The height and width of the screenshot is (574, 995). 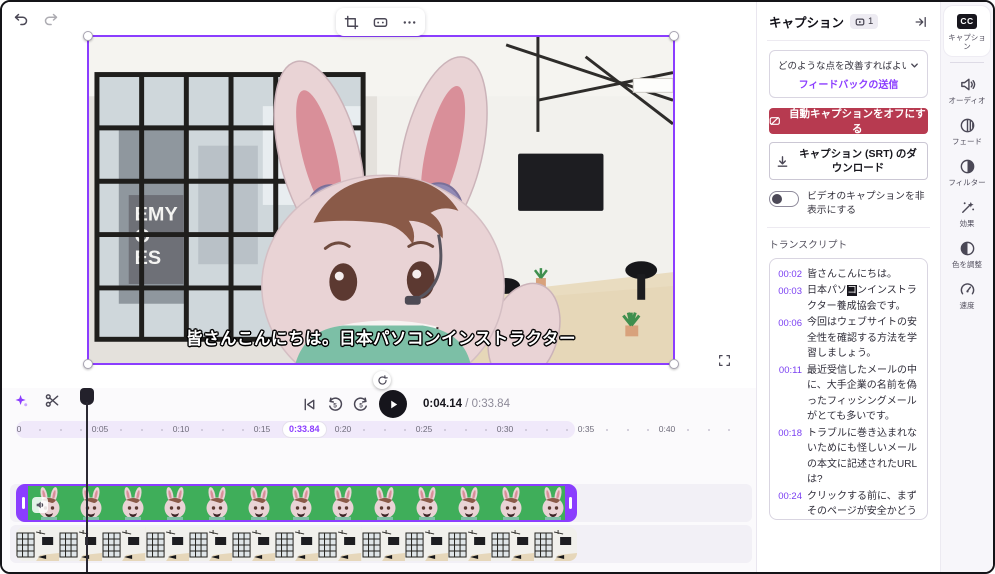 I want to click on play-button, so click(x=393, y=404).